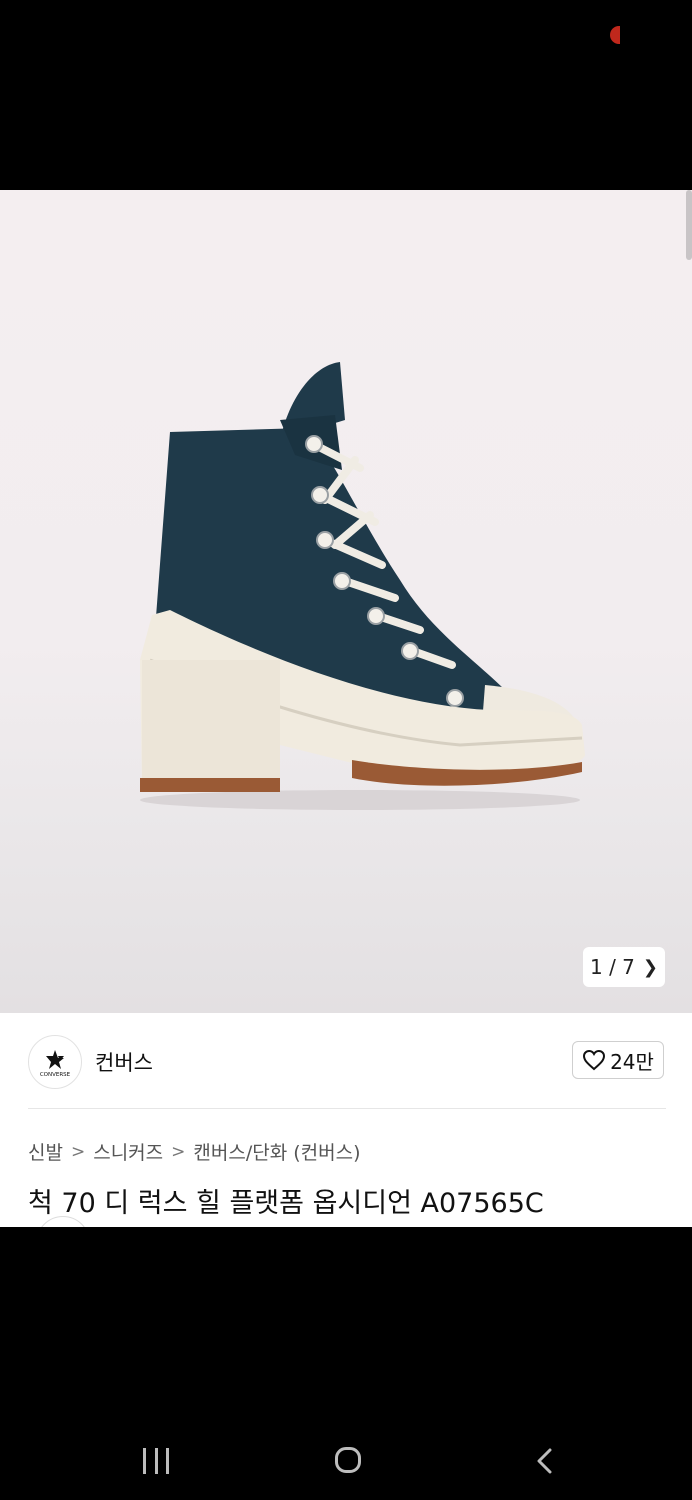  I want to click on brand-logo-text: CONVERSE, so click(55, 1075).